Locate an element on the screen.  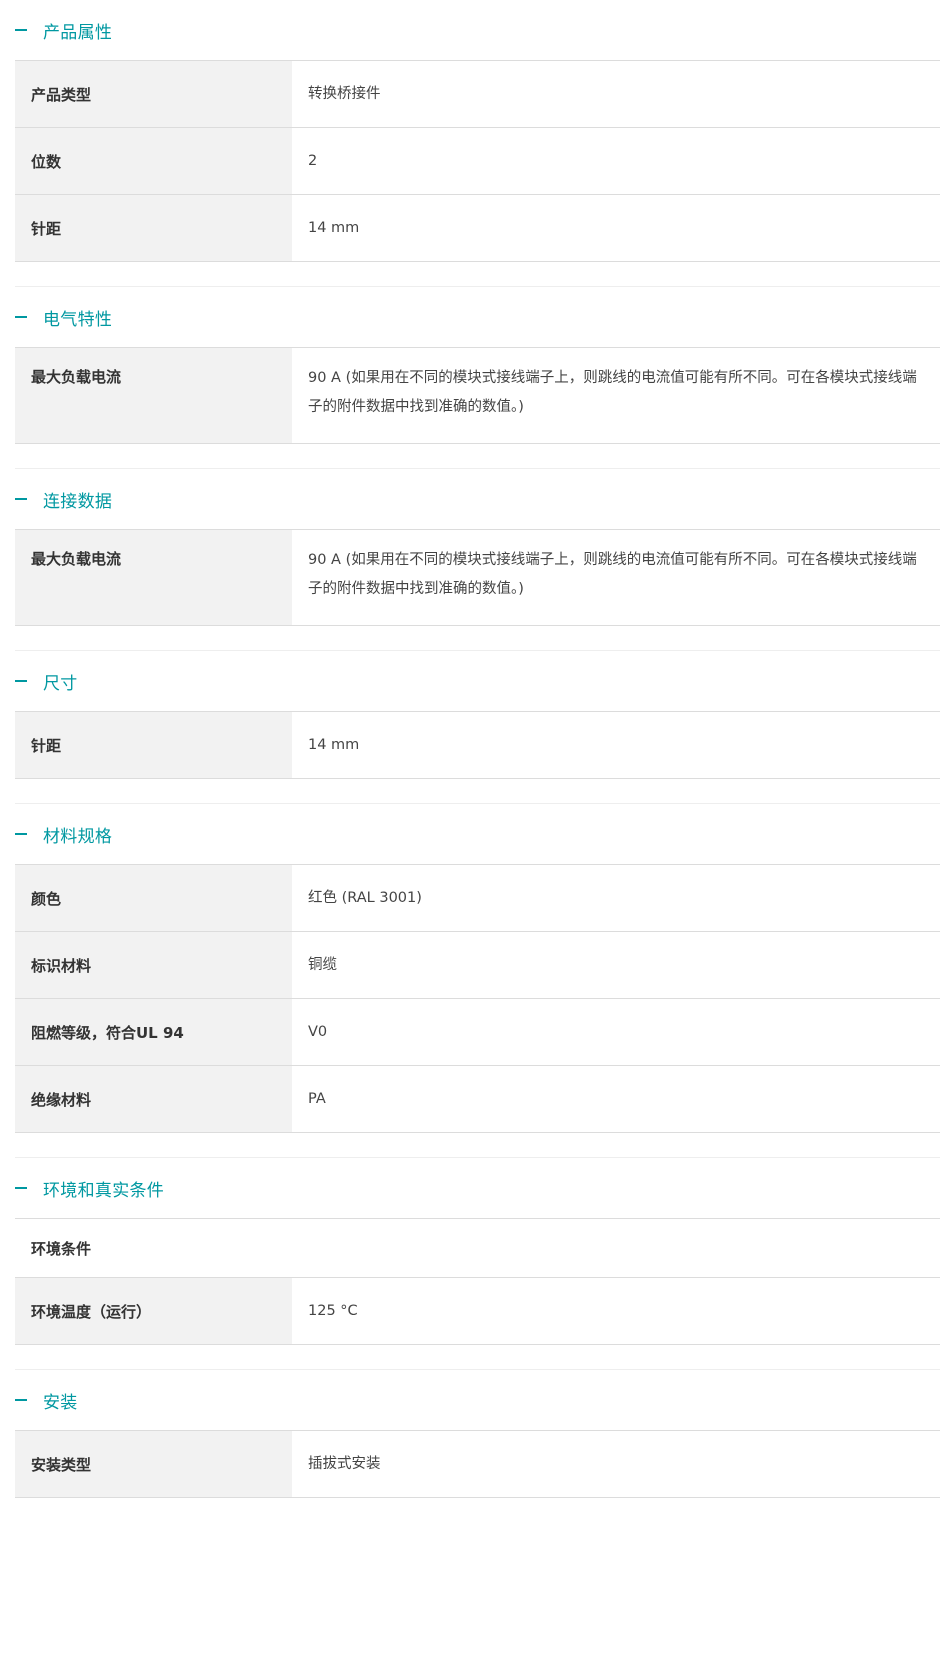
section-title: 产品属性 is located at coordinates (78, 32).